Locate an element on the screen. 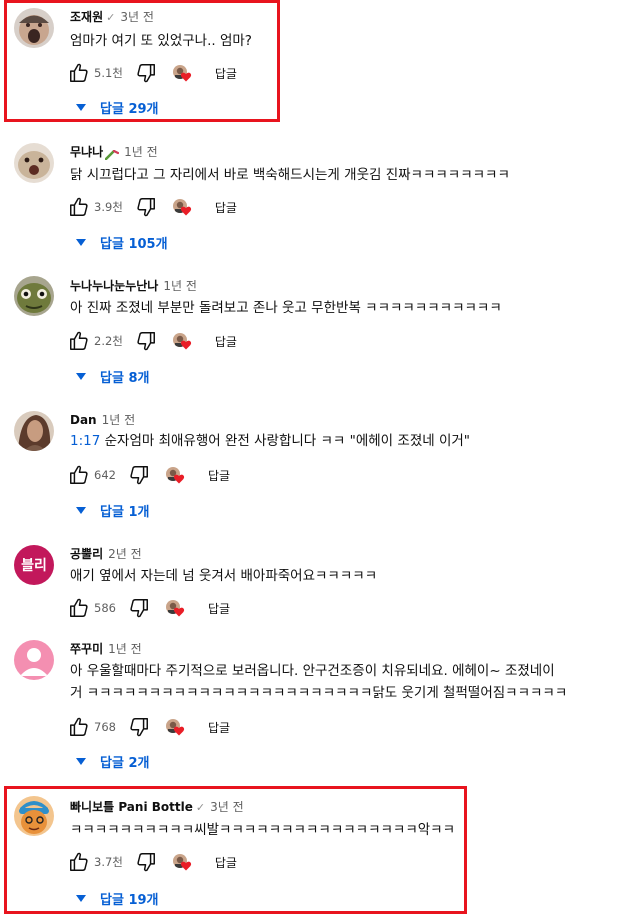 This screenshot has height=923, width=622. view-replies-button: 답글 105개 is located at coordinates (122, 242).